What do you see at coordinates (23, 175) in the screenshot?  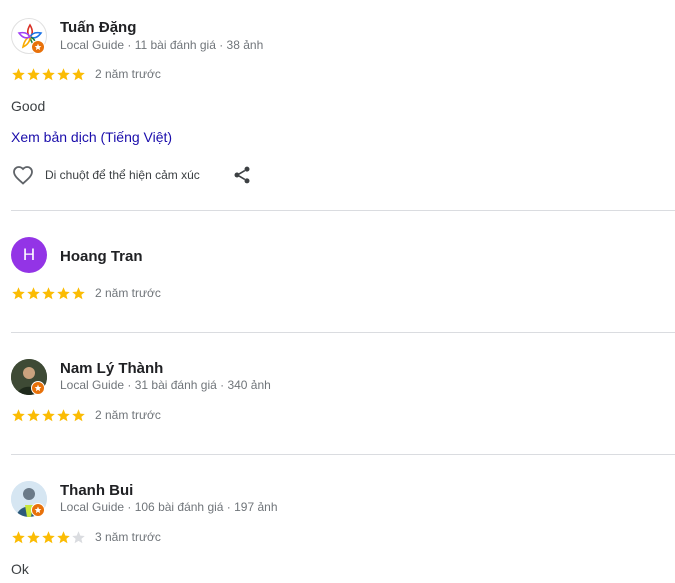 I see `heart-icon` at bounding box center [23, 175].